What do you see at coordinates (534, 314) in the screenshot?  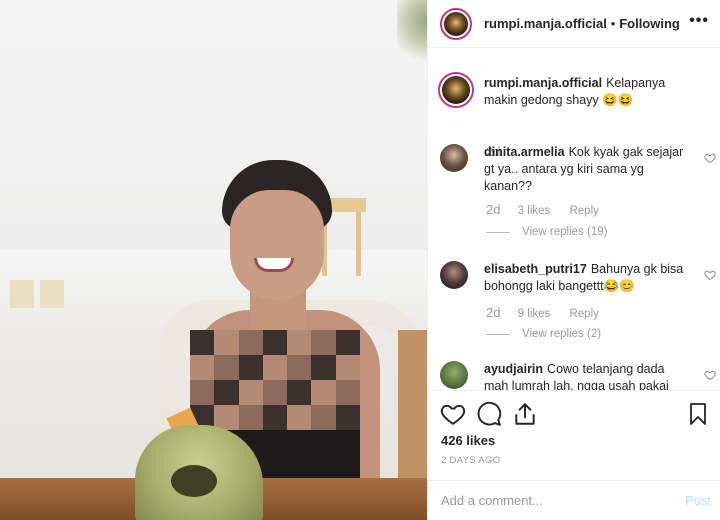 I see `comment-likes: 9 likes` at bounding box center [534, 314].